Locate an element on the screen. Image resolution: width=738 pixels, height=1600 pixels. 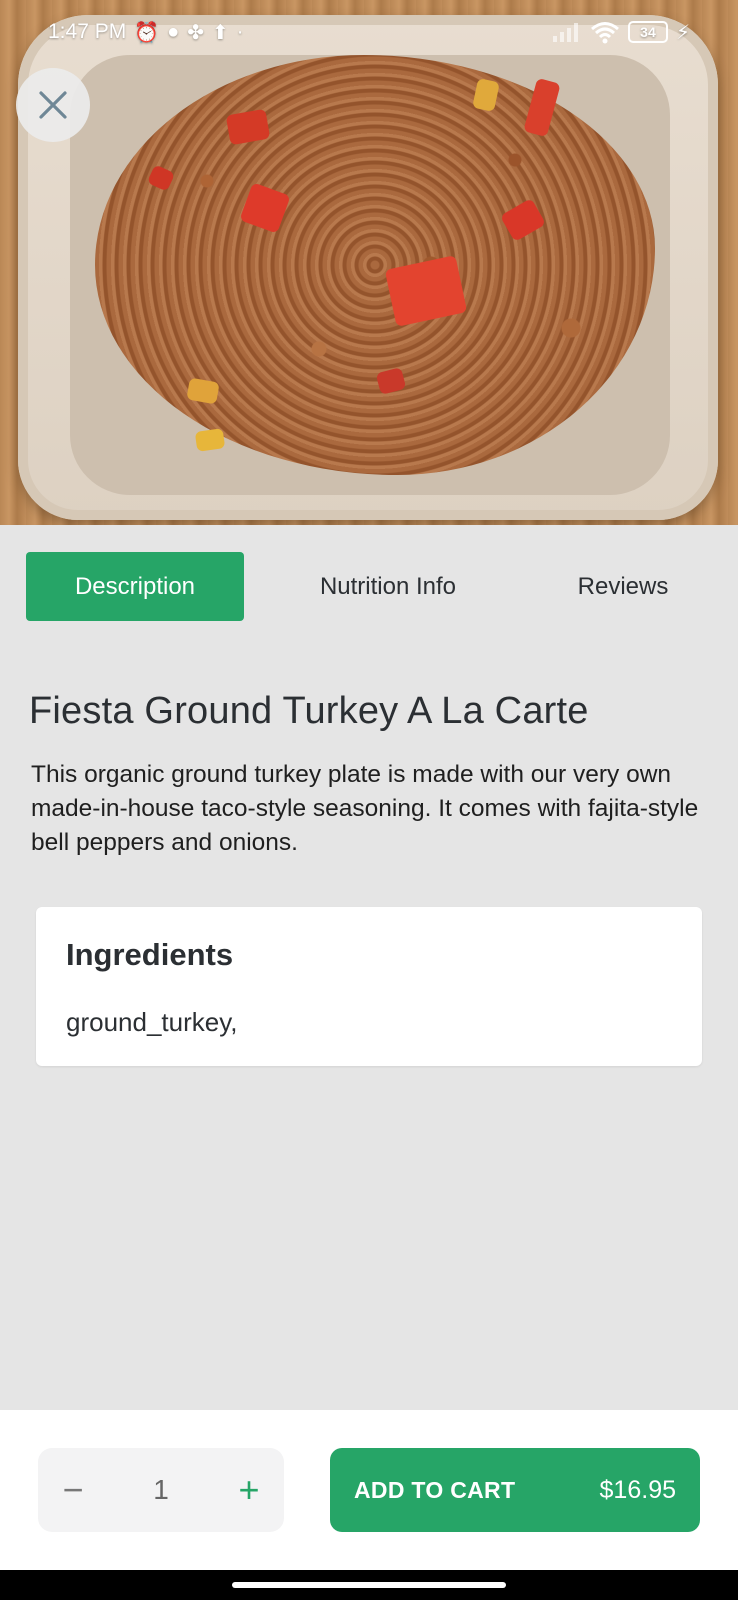
status-bar: 1:47 PM ⏰ ● ✤ ⬆ · 34 ⚡ is located at coordinates (369, 32).